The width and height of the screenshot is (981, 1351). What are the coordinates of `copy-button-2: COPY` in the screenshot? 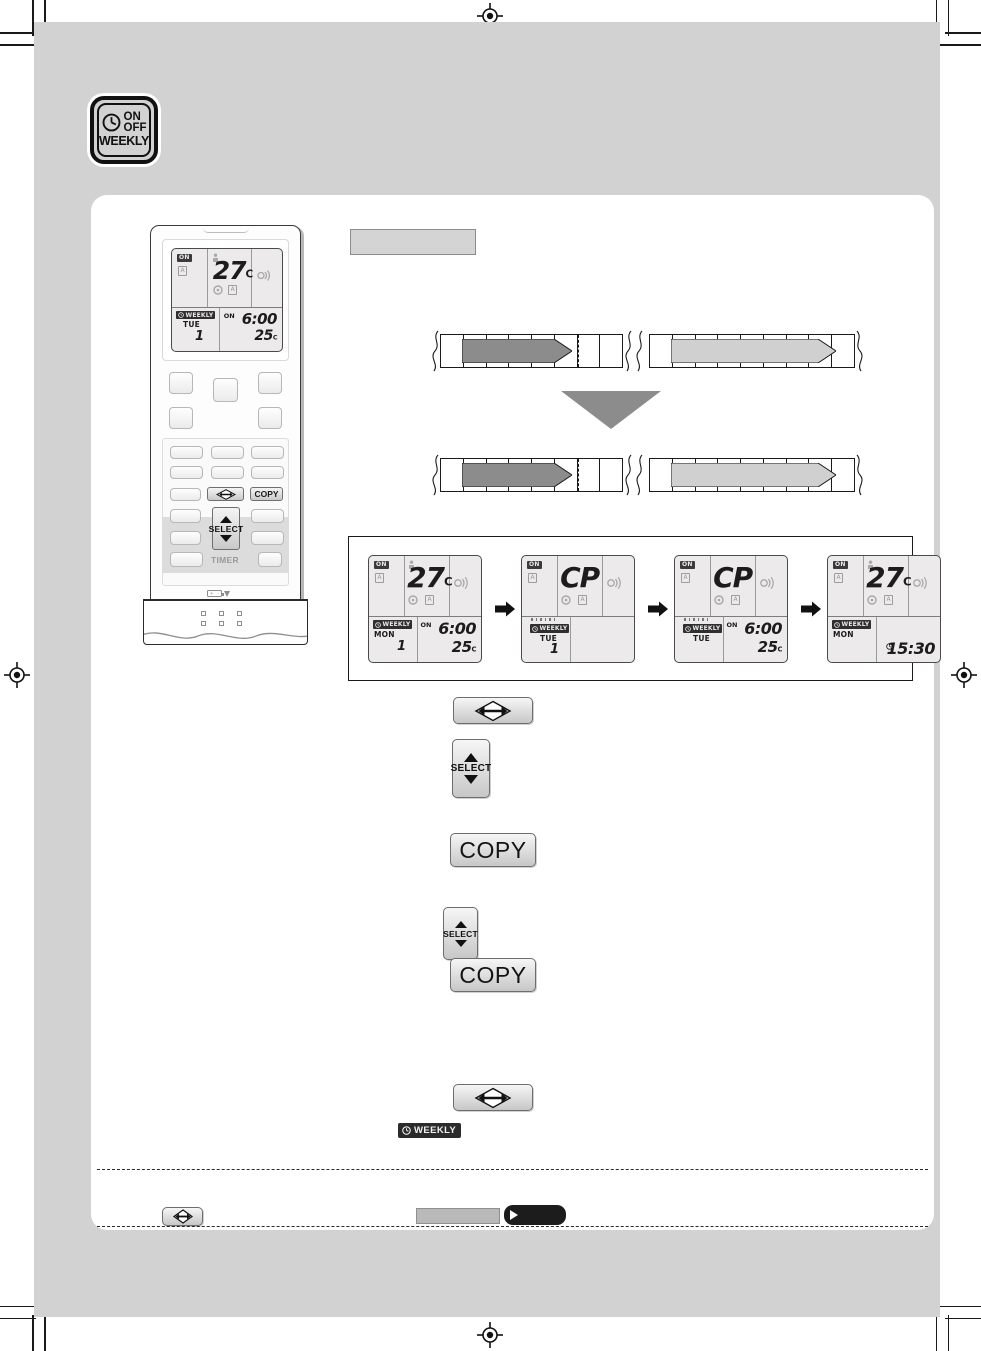 It's located at (493, 975).